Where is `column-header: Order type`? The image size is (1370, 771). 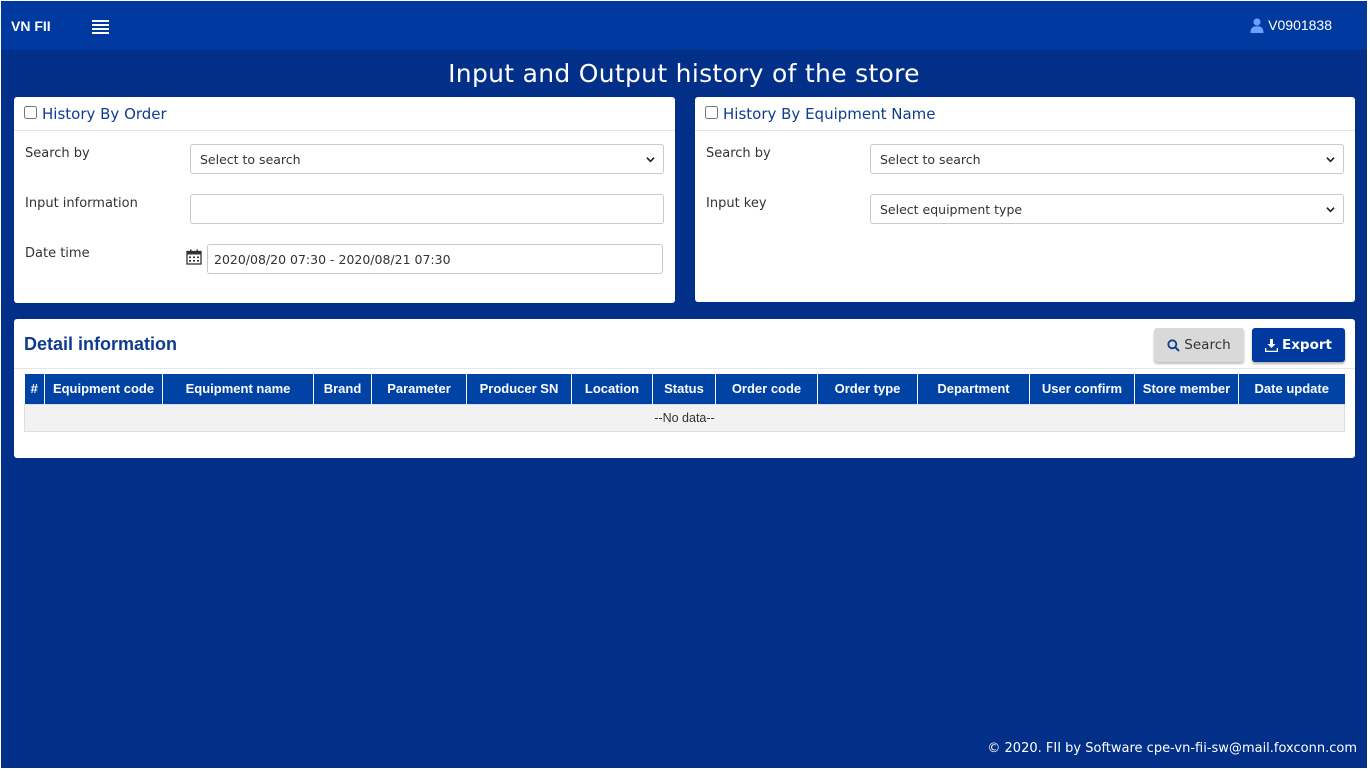
column-header: Order type is located at coordinates (867, 389).